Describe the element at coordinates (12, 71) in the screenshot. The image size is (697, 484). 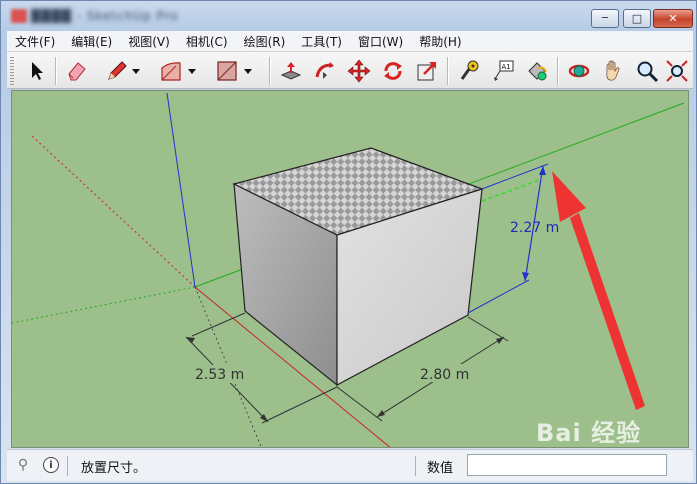
I see `toolbar-grip` at that location.